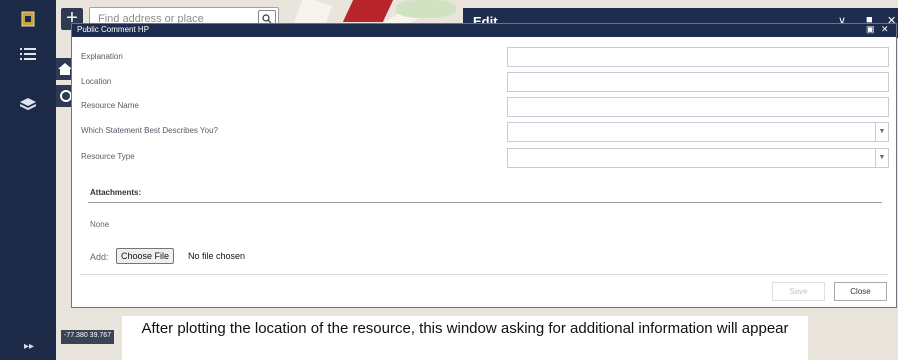 Image resolution: width=898 pixels, height=360 pixels. What do you see at coordinates (110, 105) in the screenshot?
I see `resource-name-label: Resource Name` at bounding box center [110, 105].